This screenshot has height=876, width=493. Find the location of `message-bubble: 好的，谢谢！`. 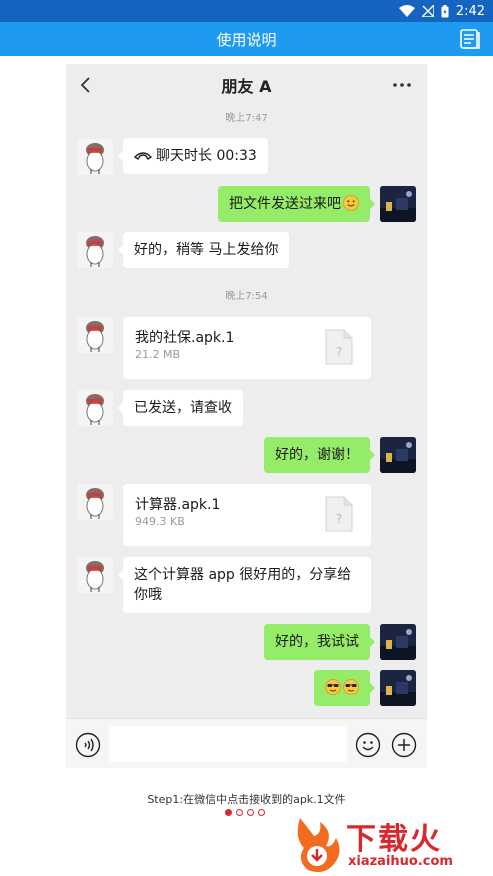

message-bubble: 好的，谢谢！ is located at coordinates (319, 455).